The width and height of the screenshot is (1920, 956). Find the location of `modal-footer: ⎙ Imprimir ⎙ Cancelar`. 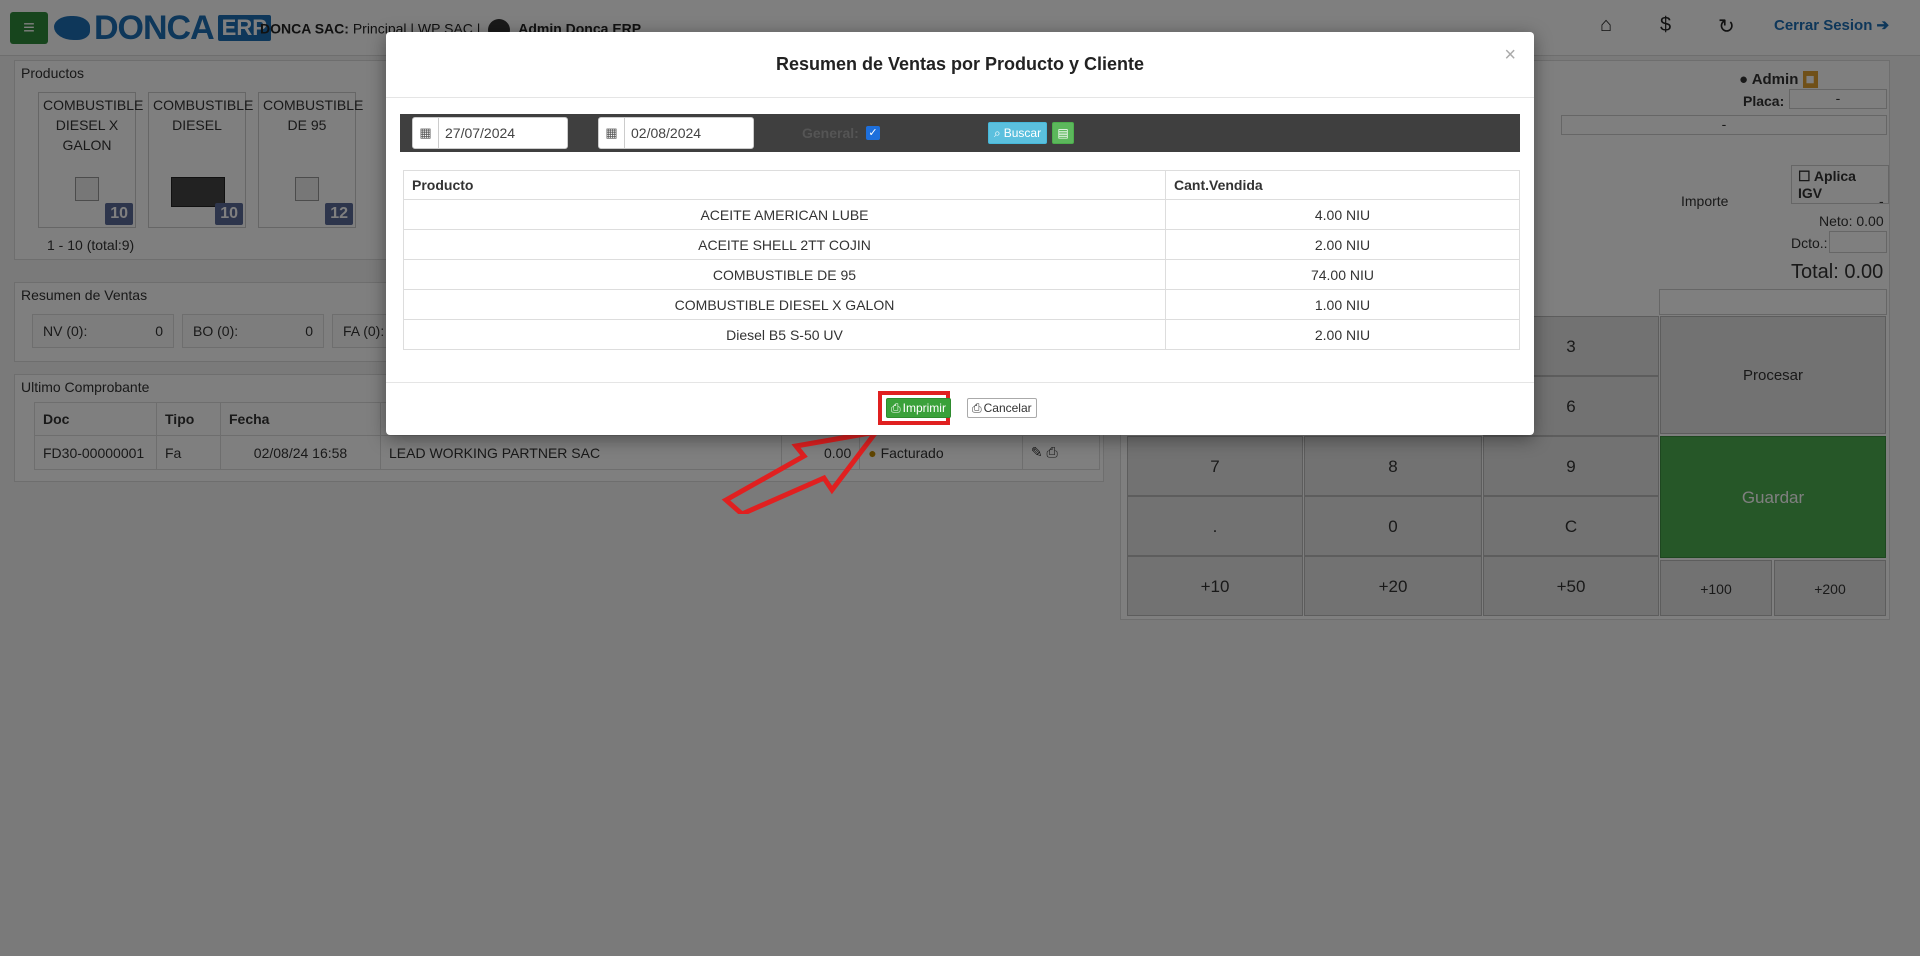

modal-footer: ⎙ Imprimir ⎙ Cancelar is located at coordinates (960, 408).